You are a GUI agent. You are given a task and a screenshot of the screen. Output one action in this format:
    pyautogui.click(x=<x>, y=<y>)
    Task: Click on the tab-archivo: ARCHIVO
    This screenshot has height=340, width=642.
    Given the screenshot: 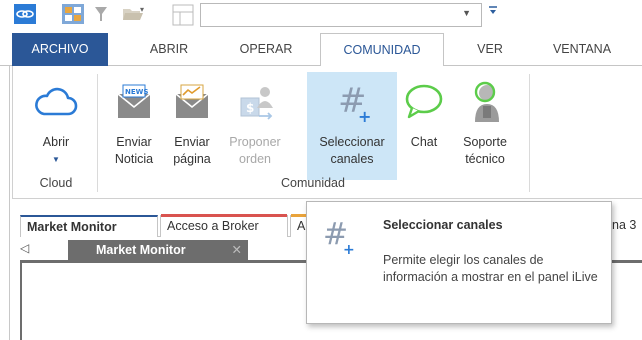 What is the action you would take?
    pyautogui.click(x=60, y=49)
    